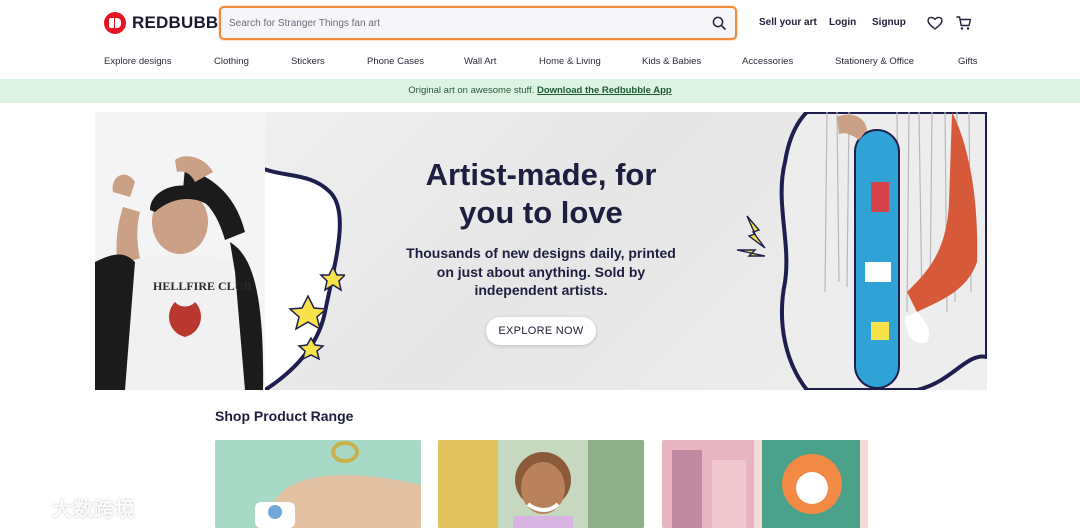  I want to click on search-bar, so click(478, 23).